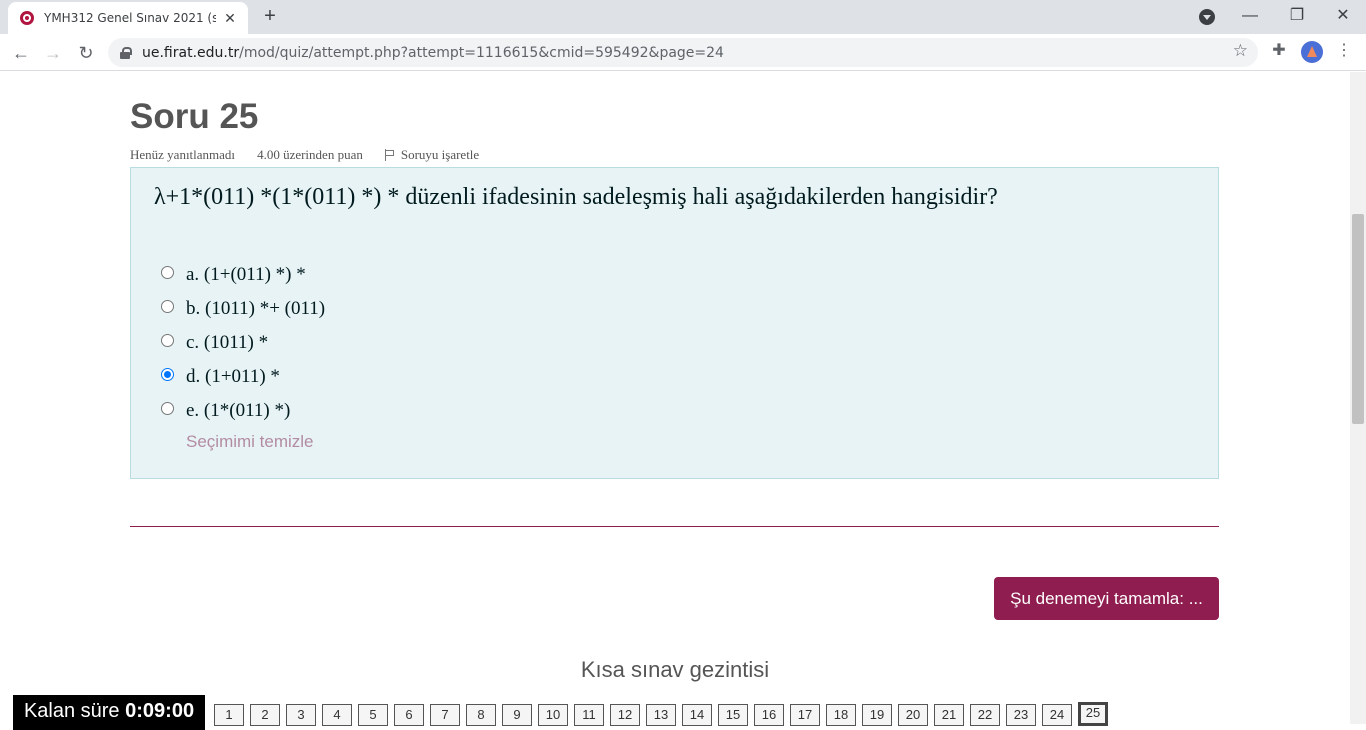  I want to click on close-window-icon: ✕, so click(1343, 16).